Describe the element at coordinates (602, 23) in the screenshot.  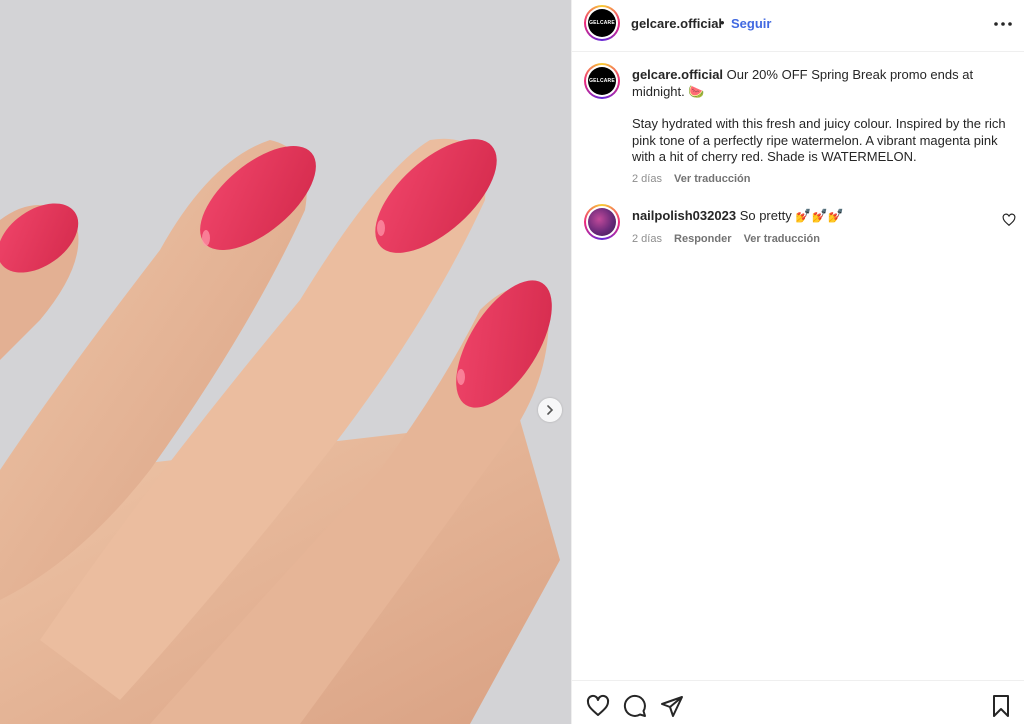
I see `author-avatar: GELCARE` at that location.